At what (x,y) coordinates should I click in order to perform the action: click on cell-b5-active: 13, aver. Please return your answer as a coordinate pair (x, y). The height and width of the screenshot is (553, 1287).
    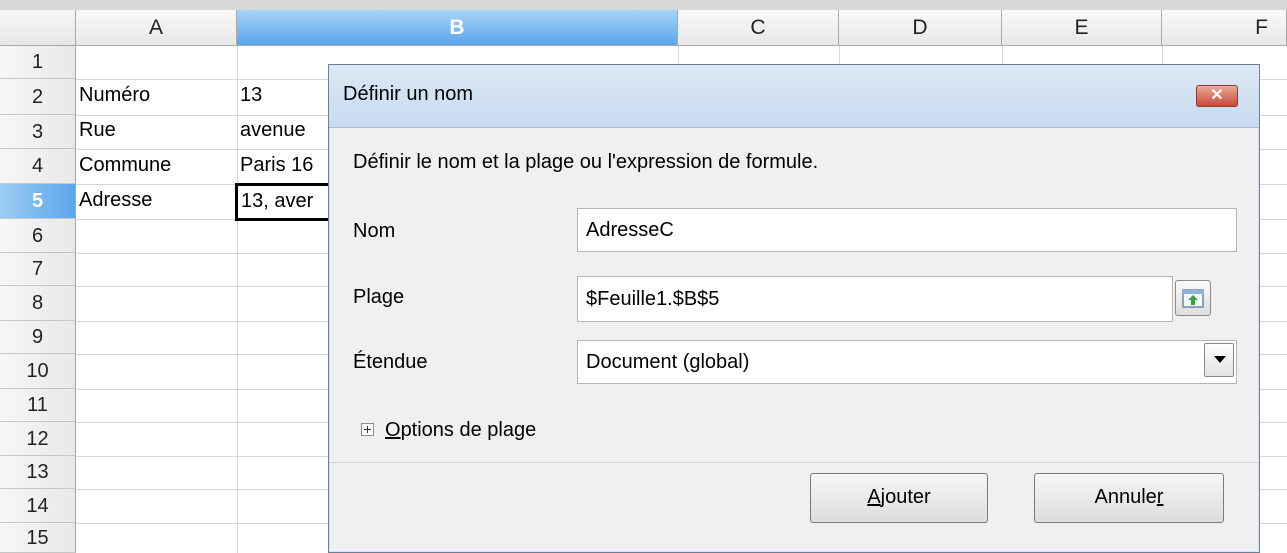
    Looking at the image, I should click on (285, 202).